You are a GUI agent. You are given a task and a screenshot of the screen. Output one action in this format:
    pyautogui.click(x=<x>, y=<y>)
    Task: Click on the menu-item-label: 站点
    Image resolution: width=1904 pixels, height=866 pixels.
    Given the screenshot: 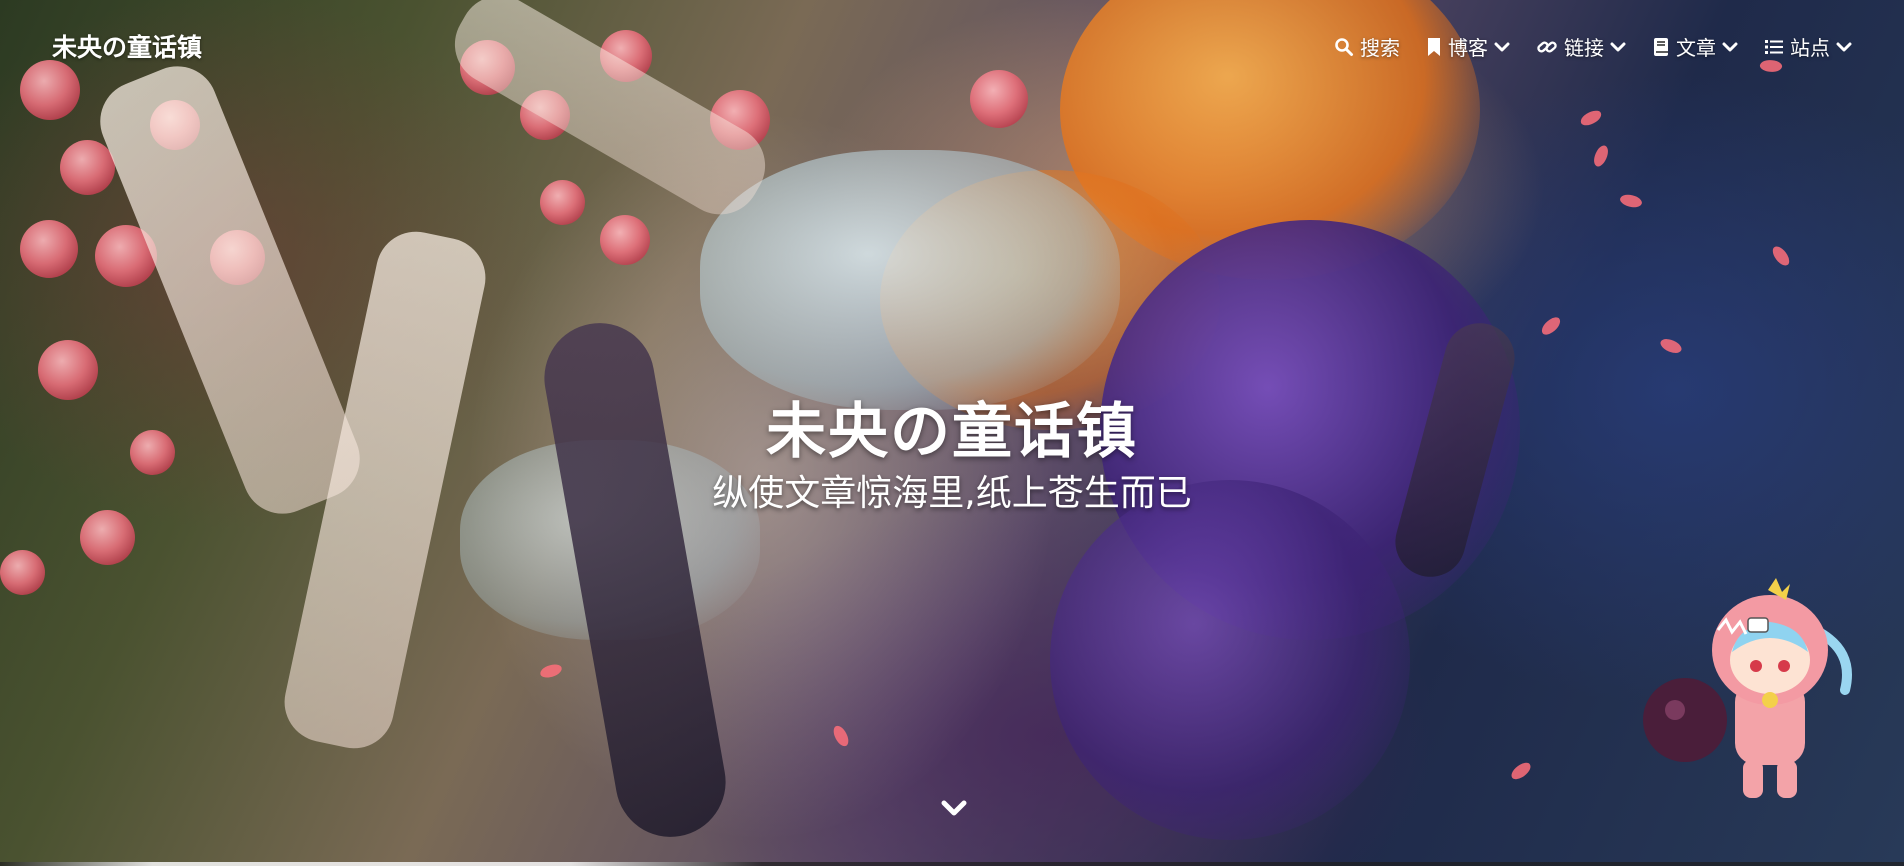 What is the action you would take?
    pyautogui.click(x=1810, y=48)
    